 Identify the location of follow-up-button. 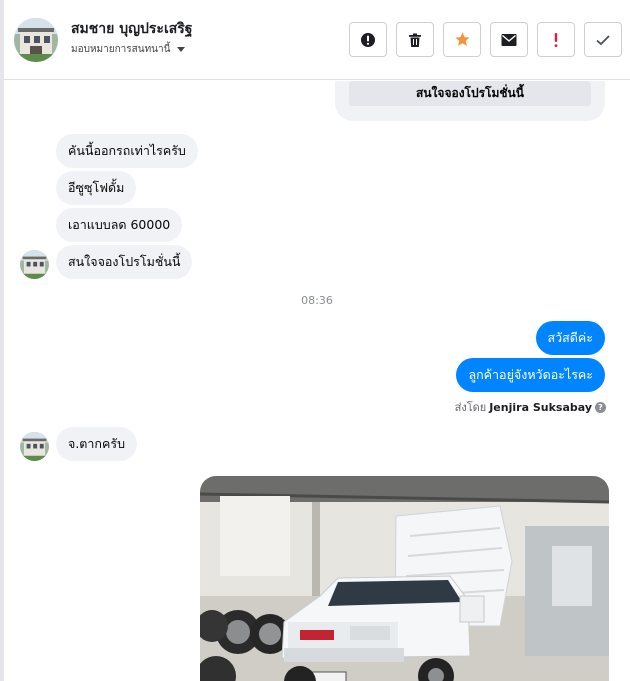
(556, 39).